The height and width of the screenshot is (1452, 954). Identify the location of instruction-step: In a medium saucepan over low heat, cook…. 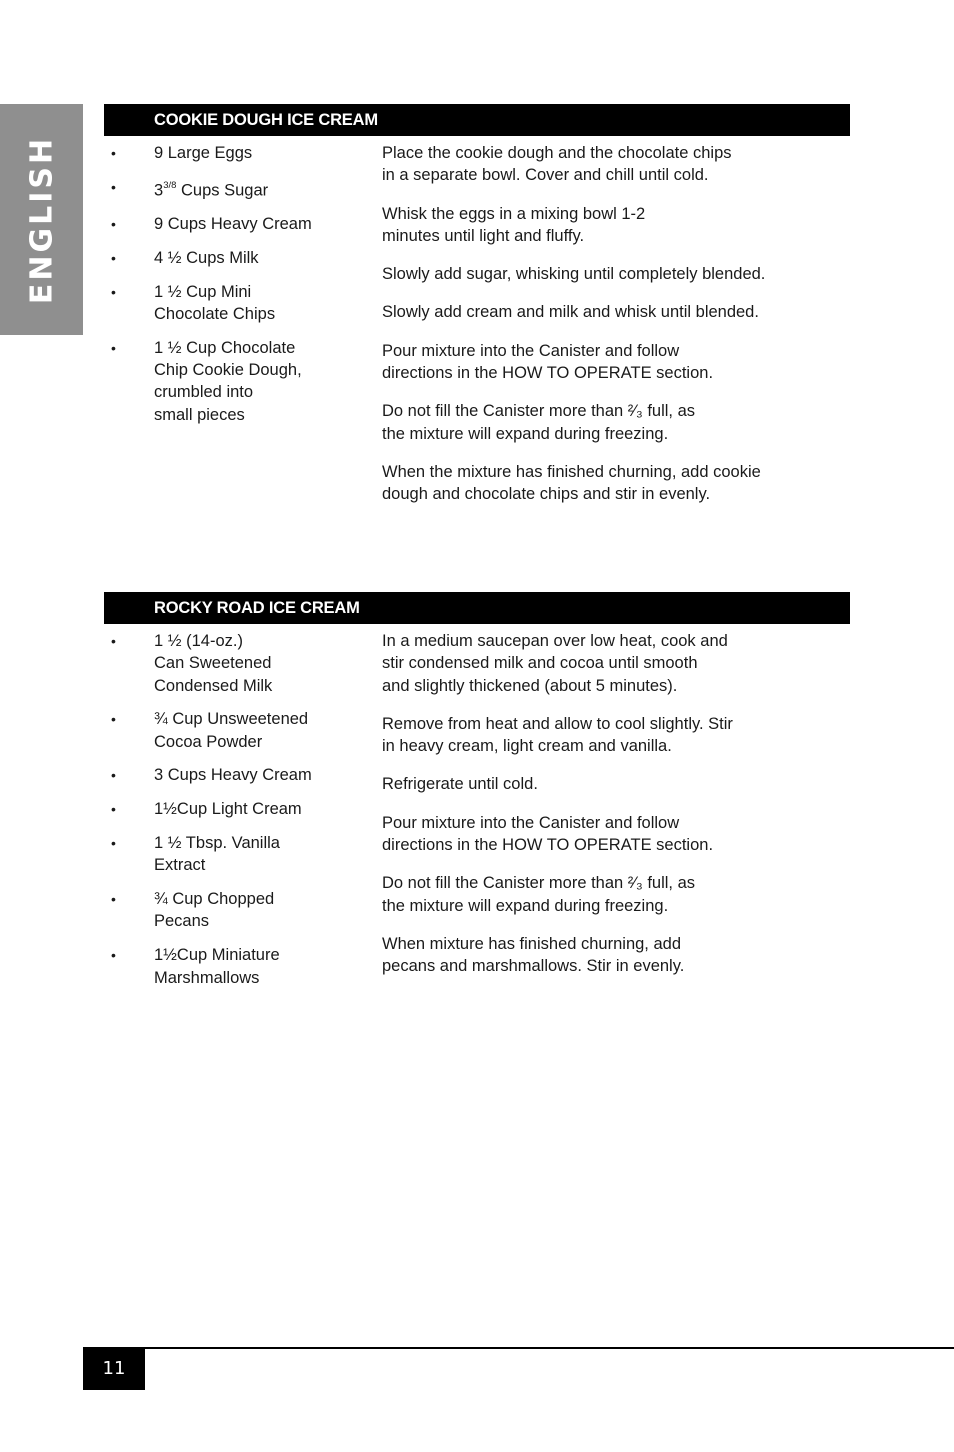
(555, 663).